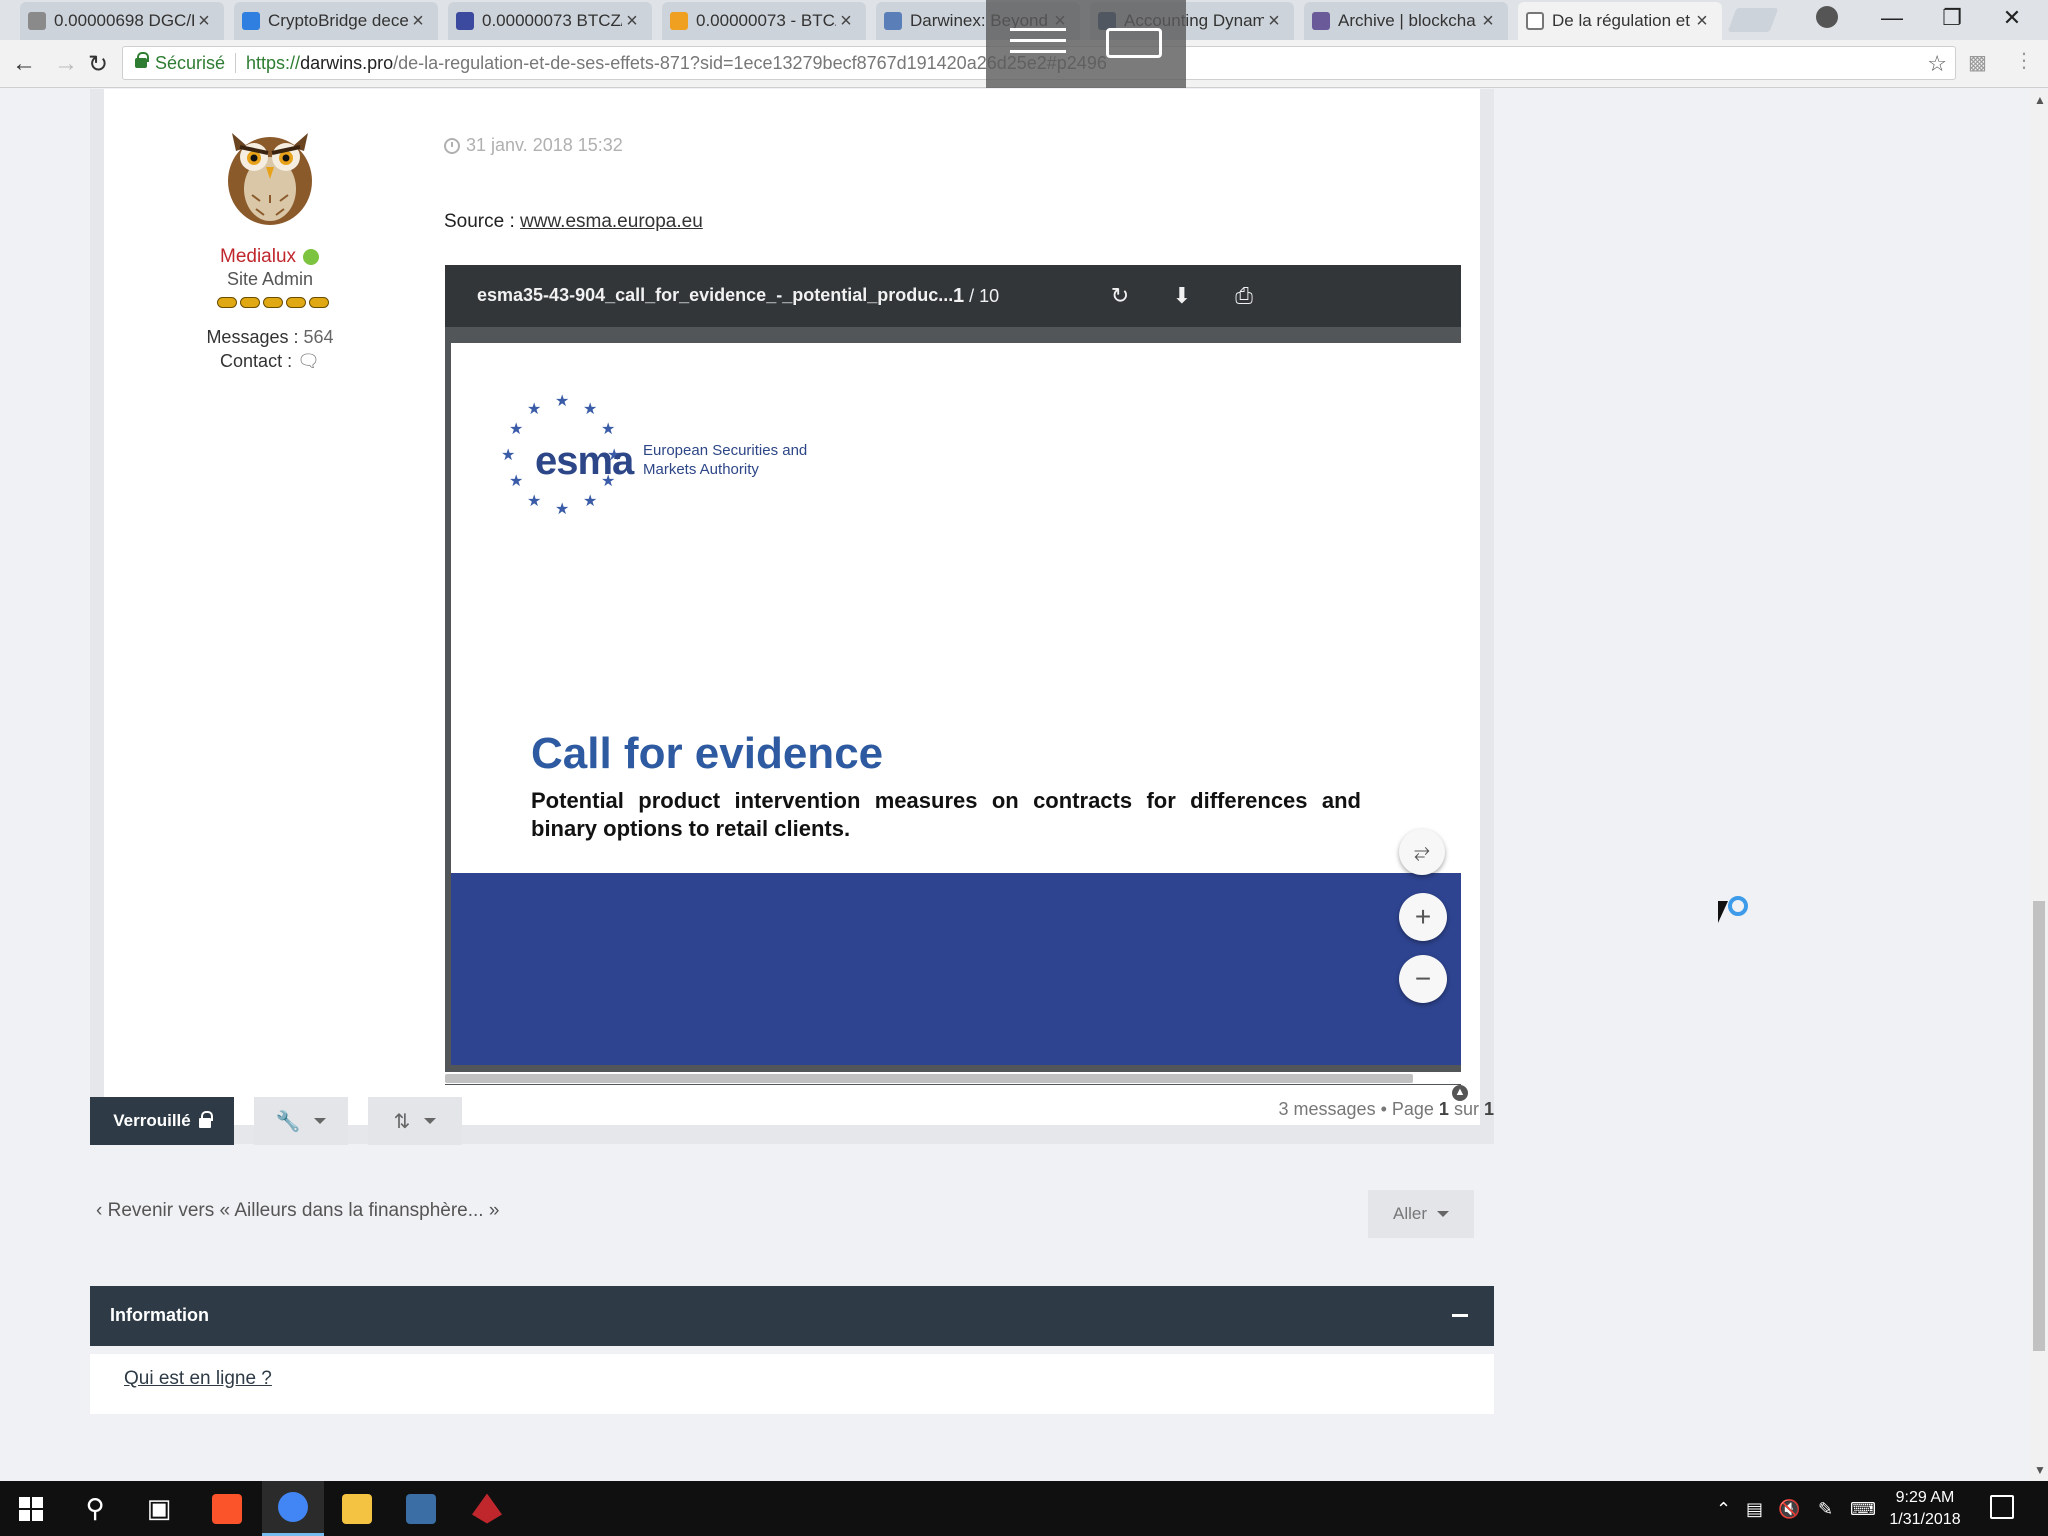 The height and width of the screenshot is (1536, 2048). I want to click on download-icon: ⬇, so click(1182, 296).